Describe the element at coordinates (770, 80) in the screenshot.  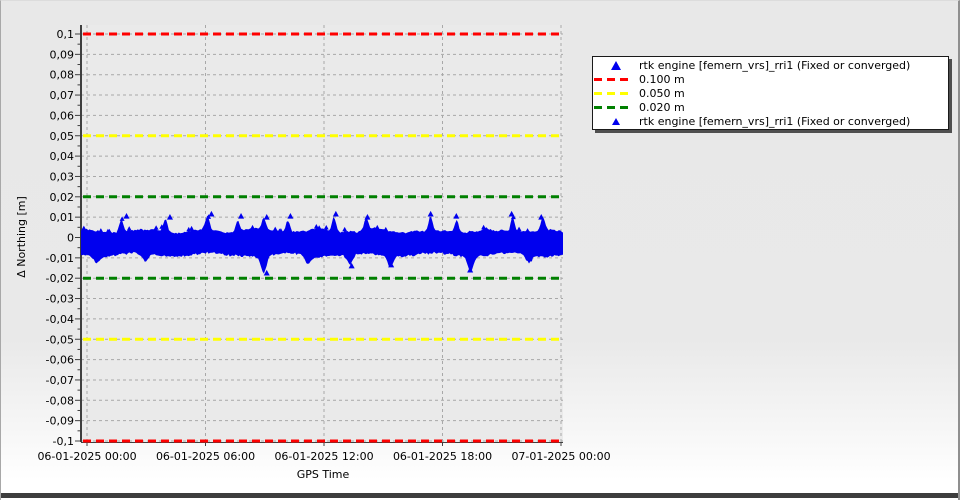
I see `legend-item: 0.100 m` at that location.